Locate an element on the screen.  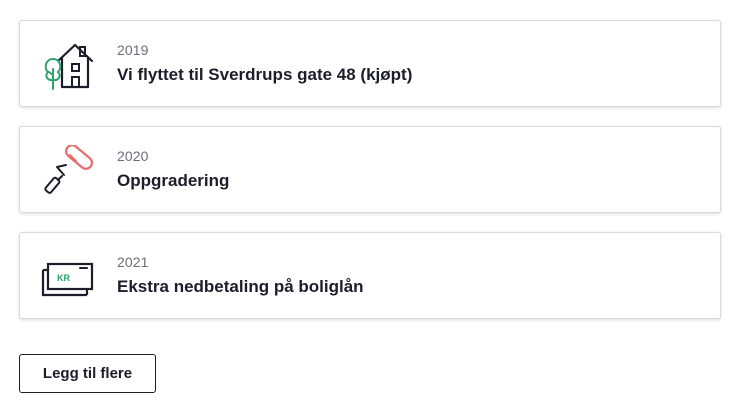
money-icon: KR is located at coordinates (70, 278).